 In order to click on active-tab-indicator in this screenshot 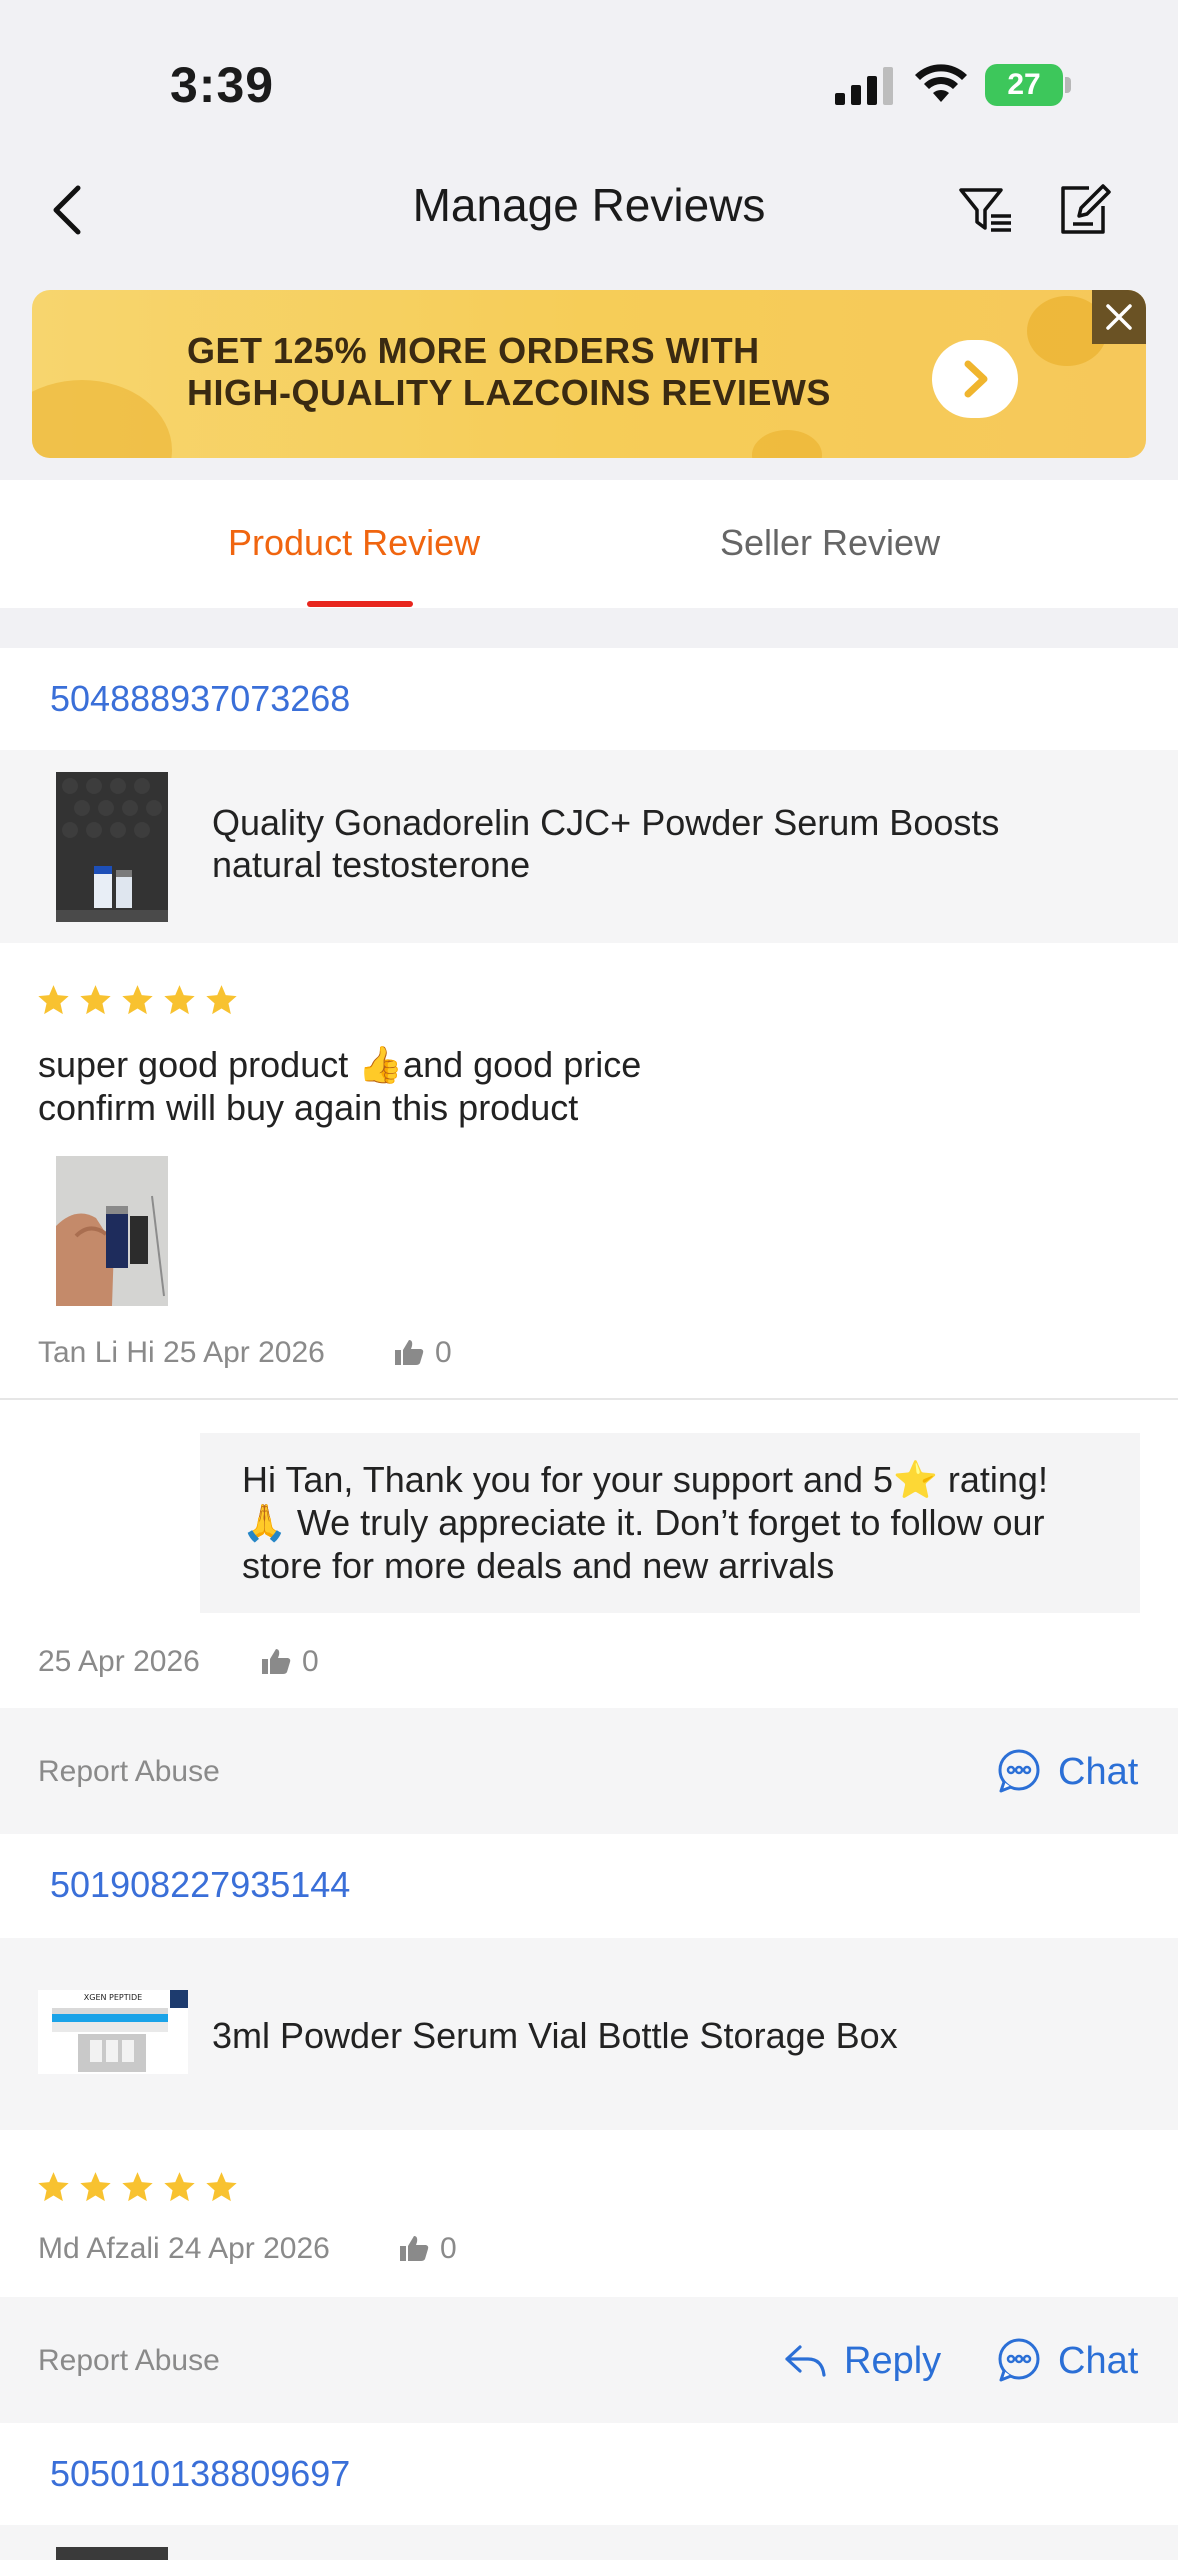, I will do `click(360, 604)`.